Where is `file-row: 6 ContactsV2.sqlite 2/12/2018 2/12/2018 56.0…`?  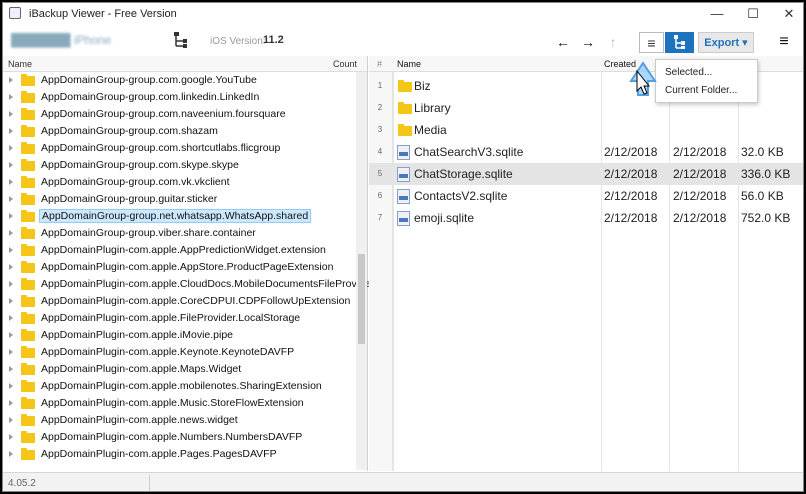
file-row: 6 ContactsV2.sqlite 2/12/2018 2/12/2018 56.0… is located at coordinates (586, 196).